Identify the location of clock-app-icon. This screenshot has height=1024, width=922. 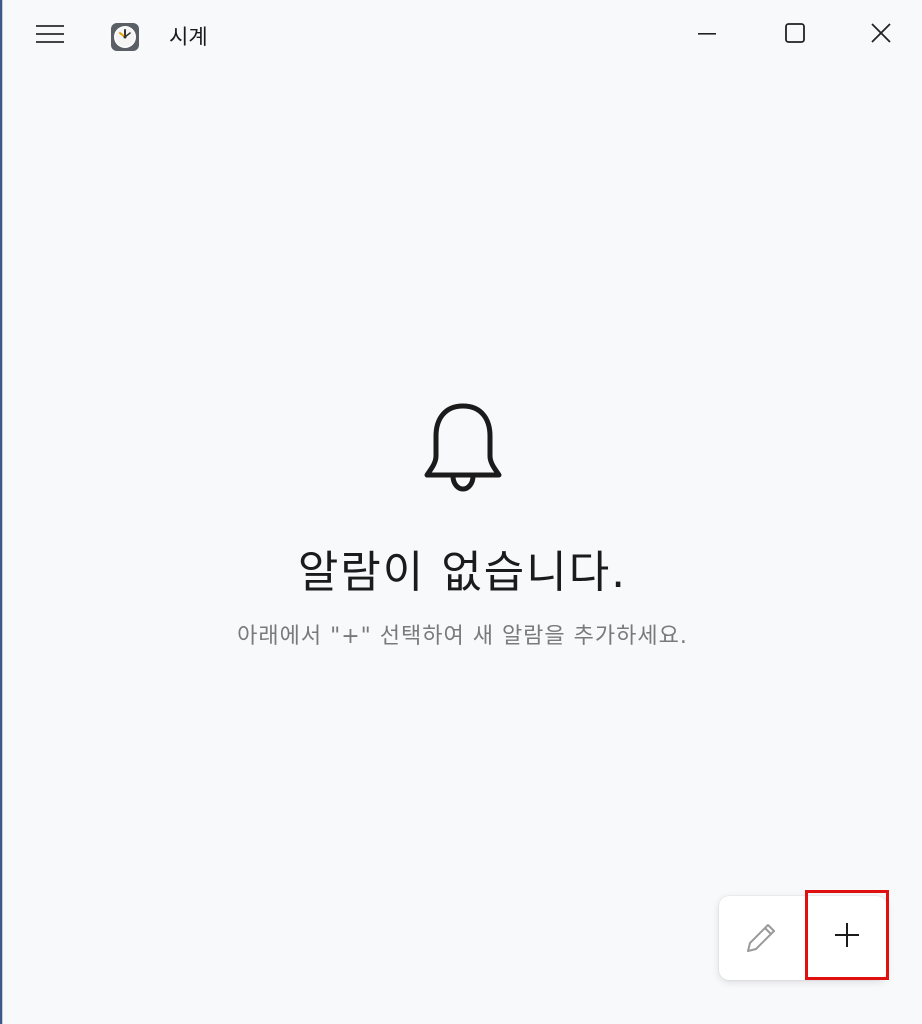
(125, 37).